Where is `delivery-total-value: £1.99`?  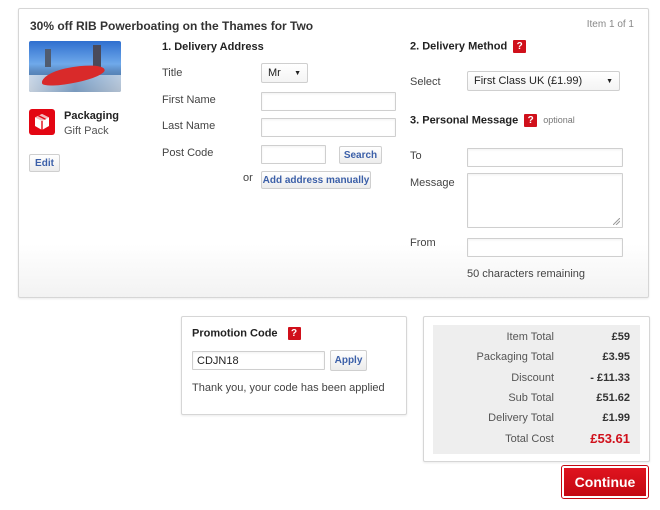 delivery-total-value: £1.99 is located at coordinates (616, 418).